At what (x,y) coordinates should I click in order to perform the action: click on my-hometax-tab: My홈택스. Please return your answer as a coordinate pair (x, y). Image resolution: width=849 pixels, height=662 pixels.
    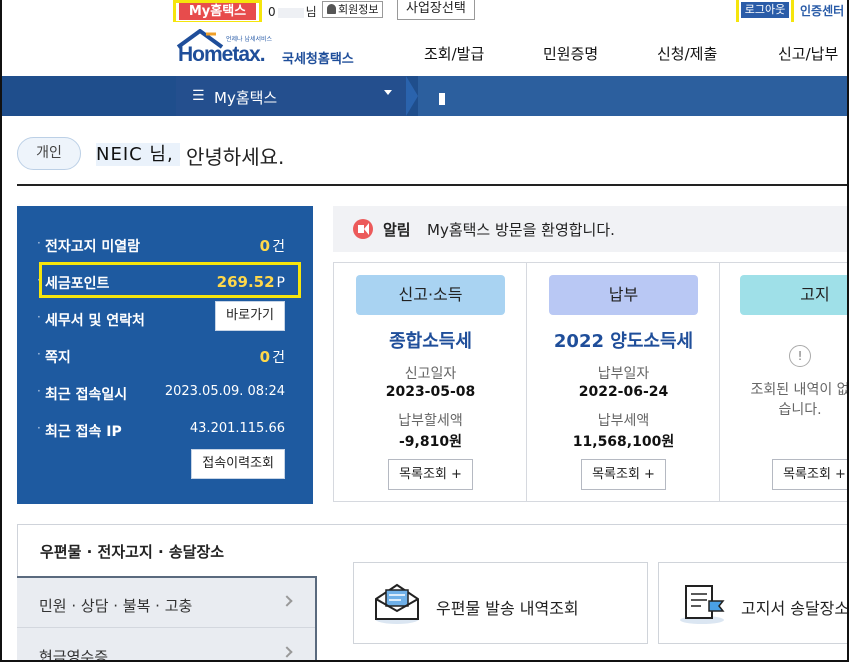
    Looking at the image, I should click on (217, 12).